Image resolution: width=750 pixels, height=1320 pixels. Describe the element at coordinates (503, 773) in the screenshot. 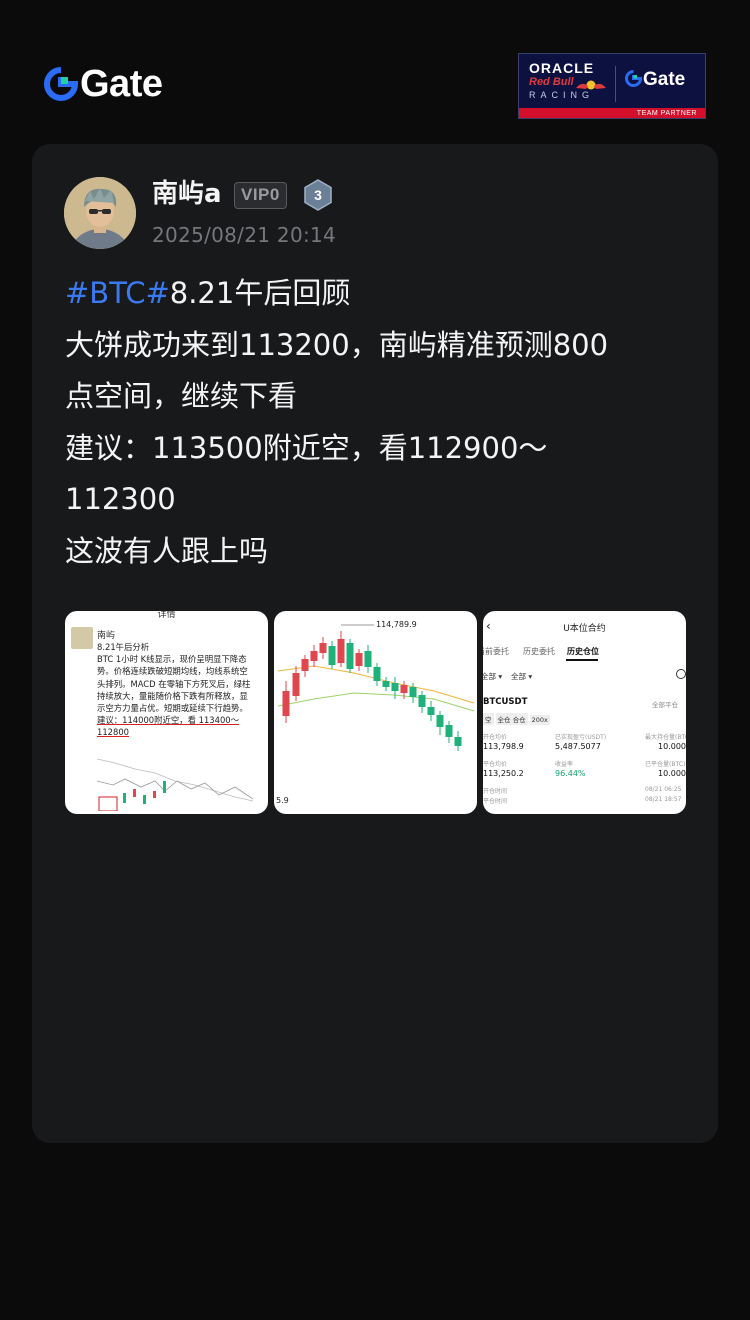

I see `field-value: 113,250.2` at that location.